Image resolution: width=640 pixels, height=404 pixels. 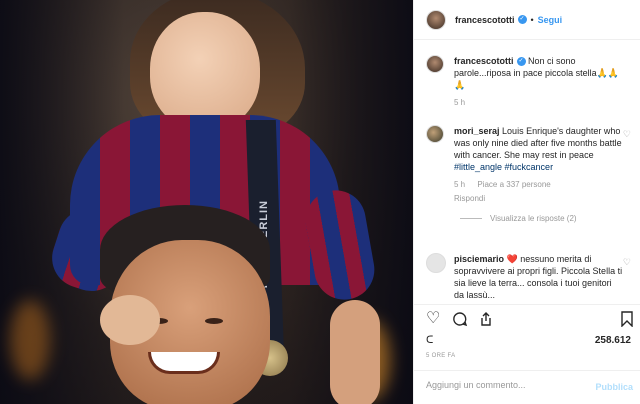 I want to click on comment-meta: 5 h Piace a 337 persone, so click(x=539, y=185).